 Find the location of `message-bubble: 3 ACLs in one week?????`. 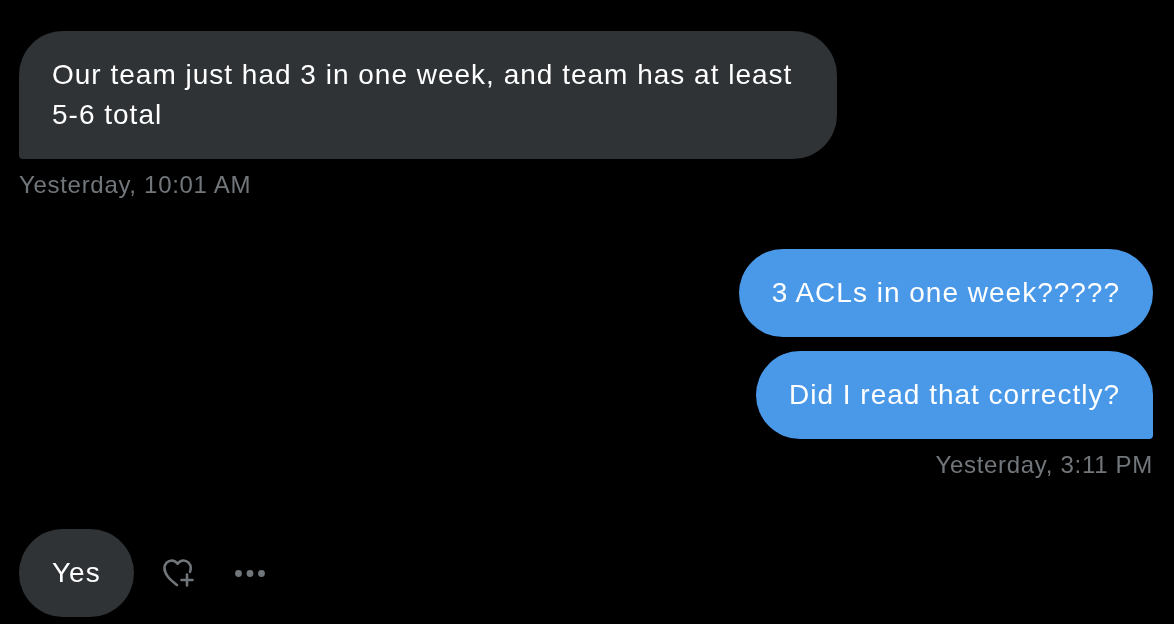

message-bubble: 3 ACLs in one week????? is located at coordinates (945, 293).